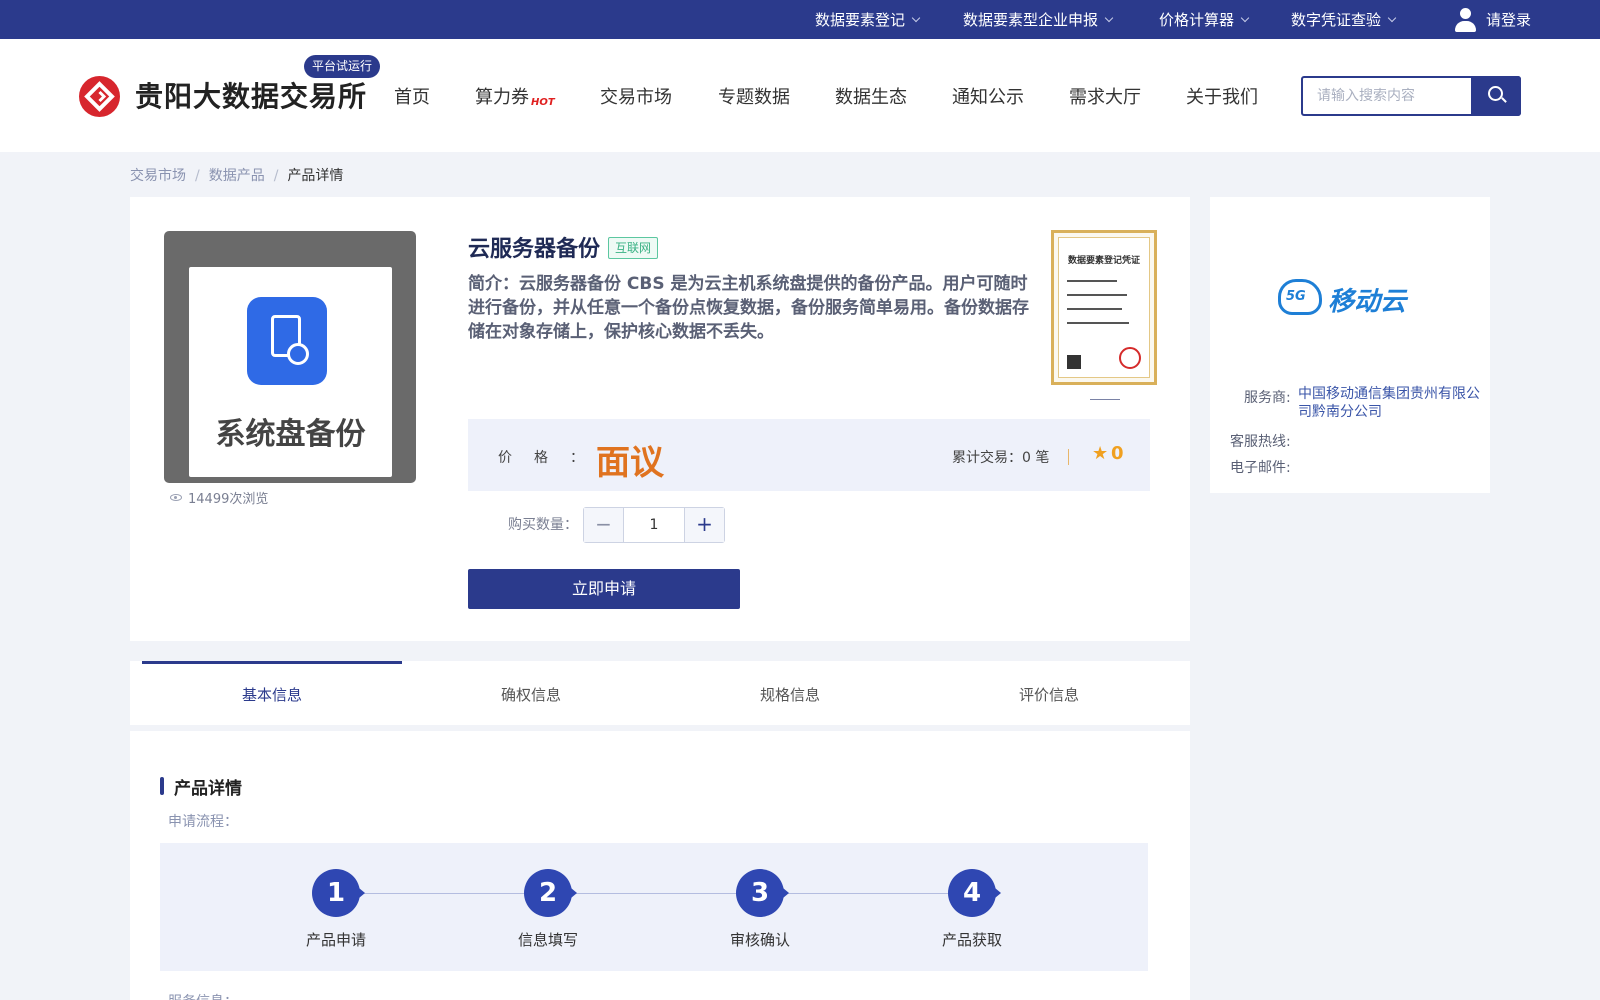 The image size is (1600, 1000). What do you see at coordinates (219, 497) in the screenshot?
I see `view-count: 14499次浏览` at bounding box center [219, 497].